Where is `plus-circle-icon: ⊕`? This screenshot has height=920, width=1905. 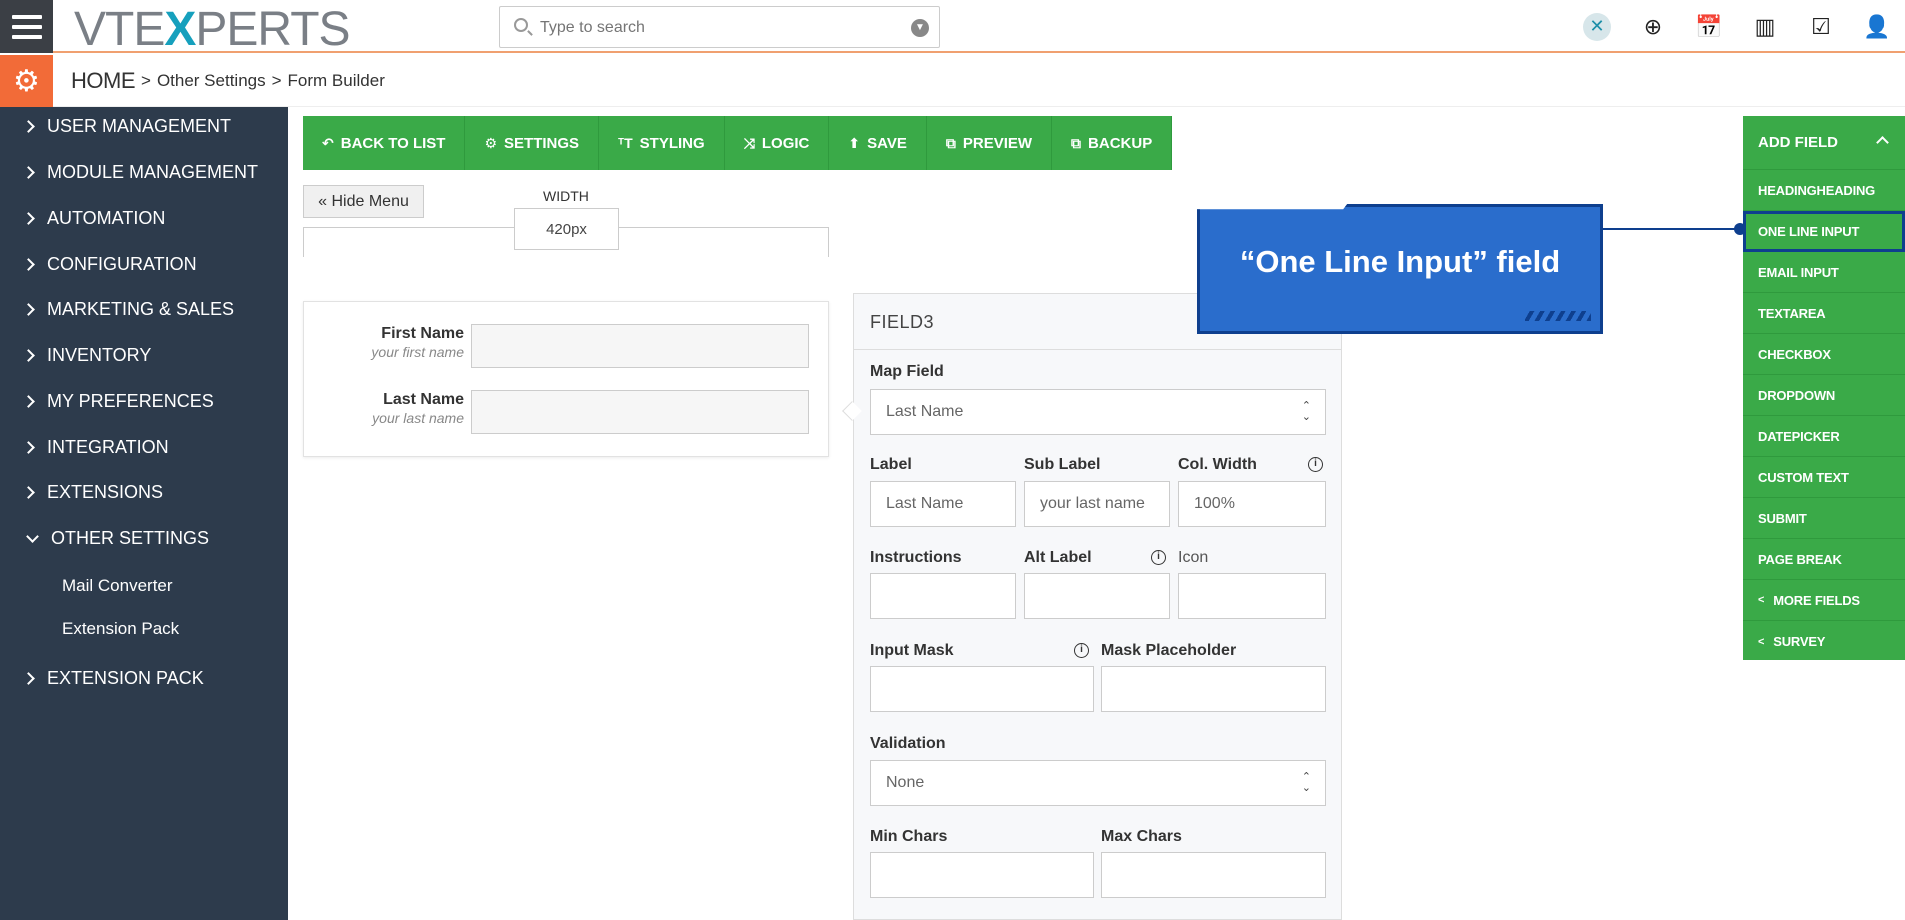 plus-circle-icon: ⊕ is located at coordinates (1653, 26).